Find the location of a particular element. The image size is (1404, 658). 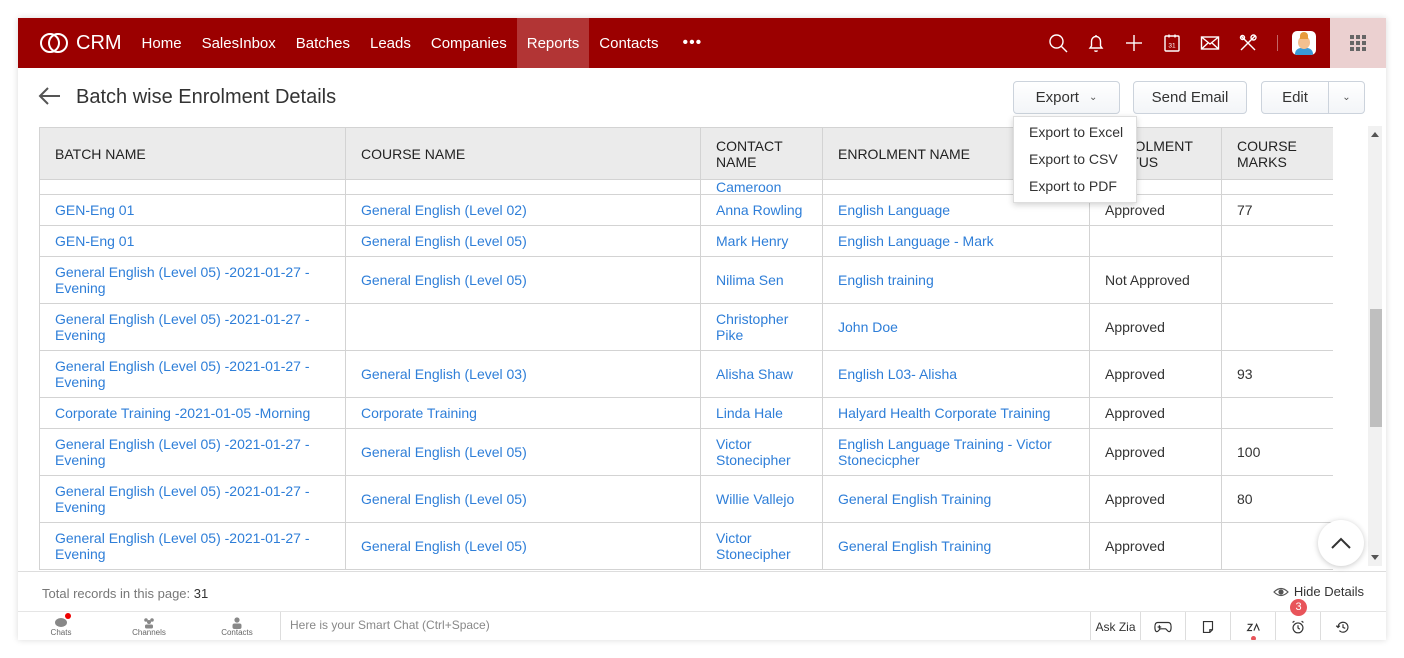

contact-name-cell: Nilima Sen is located at coordinates (761, 280).